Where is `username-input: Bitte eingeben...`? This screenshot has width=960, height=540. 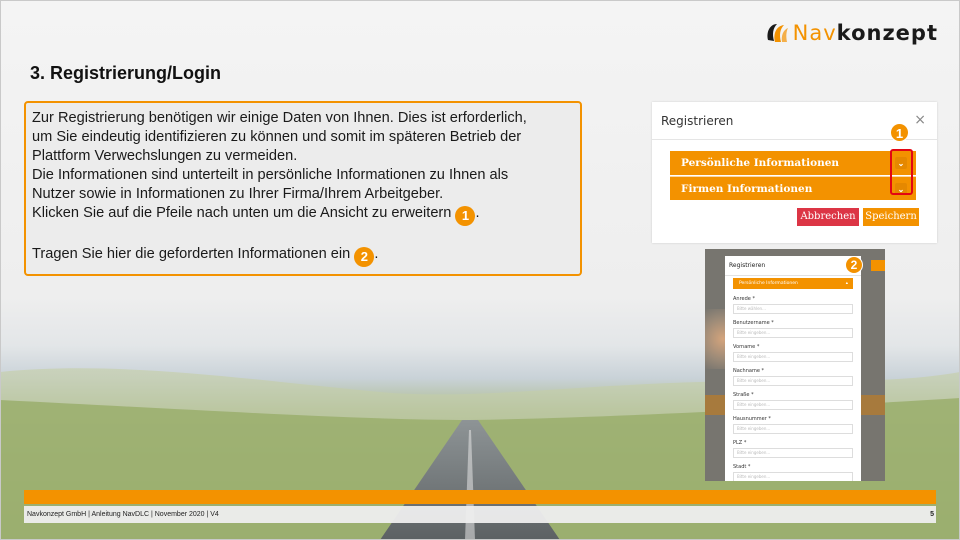
username-input: Bitte eingeben... is located at coordinates (793, 333).